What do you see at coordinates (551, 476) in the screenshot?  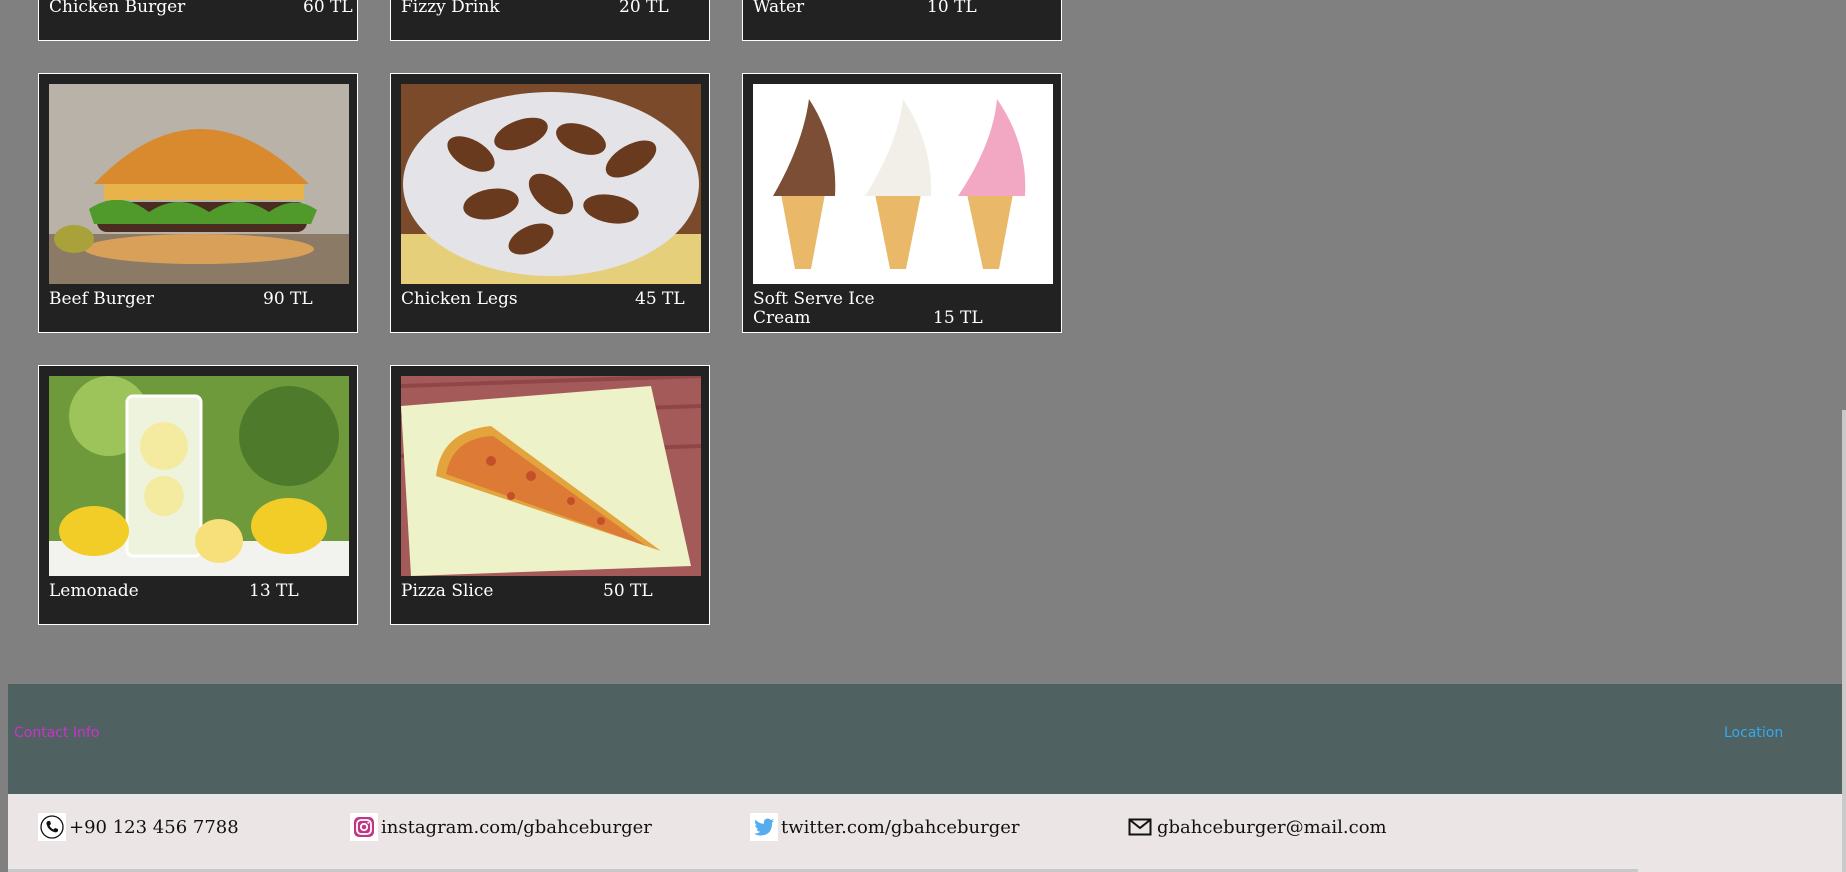 I see `pizza-slice-photo` at bounding box center [551, 476].